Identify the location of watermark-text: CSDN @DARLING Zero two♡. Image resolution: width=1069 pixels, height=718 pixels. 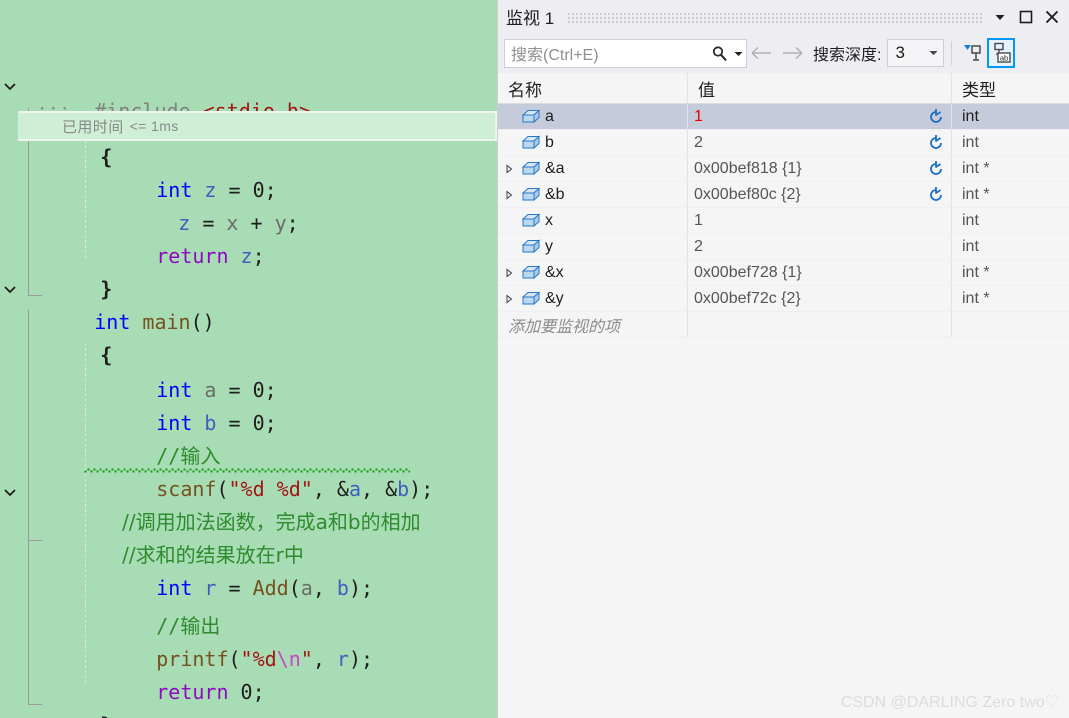
(949, 702).